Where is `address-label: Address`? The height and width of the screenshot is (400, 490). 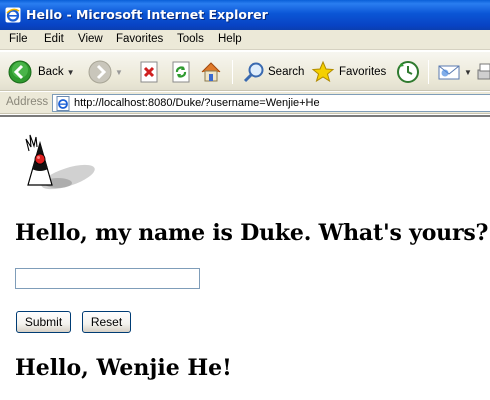 address-label: Address is located at coordinates (27, 102).